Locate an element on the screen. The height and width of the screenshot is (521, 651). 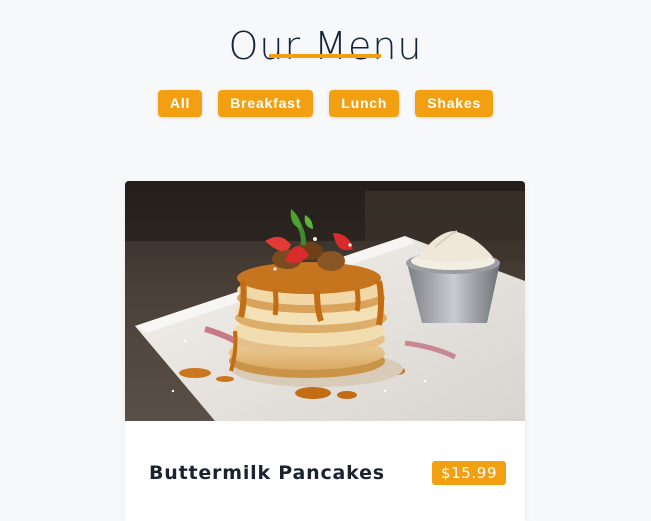
page-title: Our Menu is located at coordinates (325, 46).